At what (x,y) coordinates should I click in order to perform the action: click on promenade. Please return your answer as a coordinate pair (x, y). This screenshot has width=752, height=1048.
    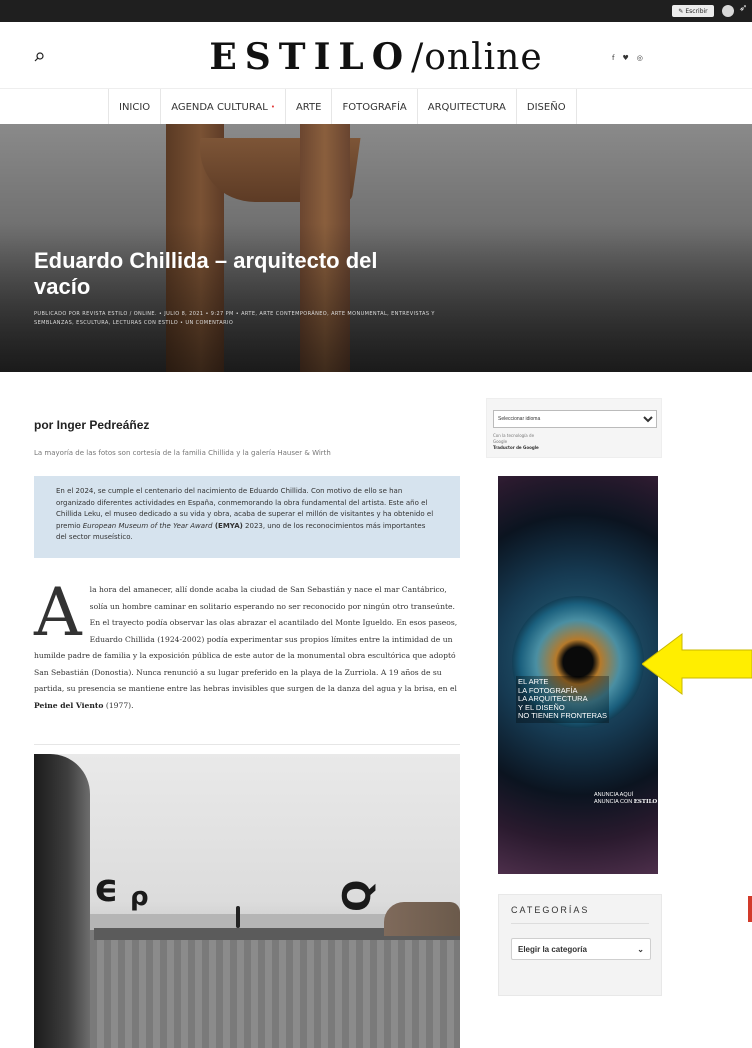
    Looking at the image, I should click on (247, 989).